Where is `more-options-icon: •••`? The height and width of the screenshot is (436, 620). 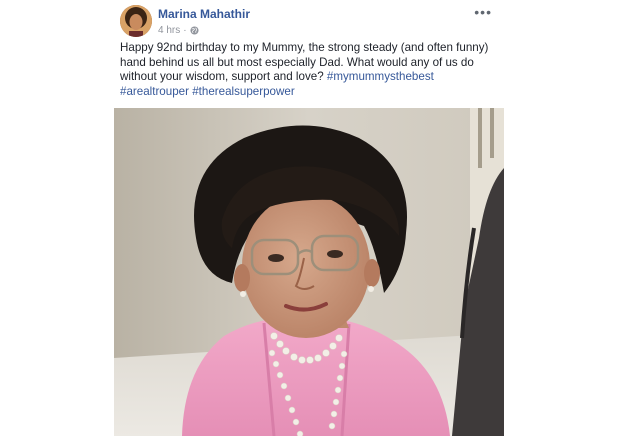 more-options-icon: ••• is located at coordinates (483, 12).